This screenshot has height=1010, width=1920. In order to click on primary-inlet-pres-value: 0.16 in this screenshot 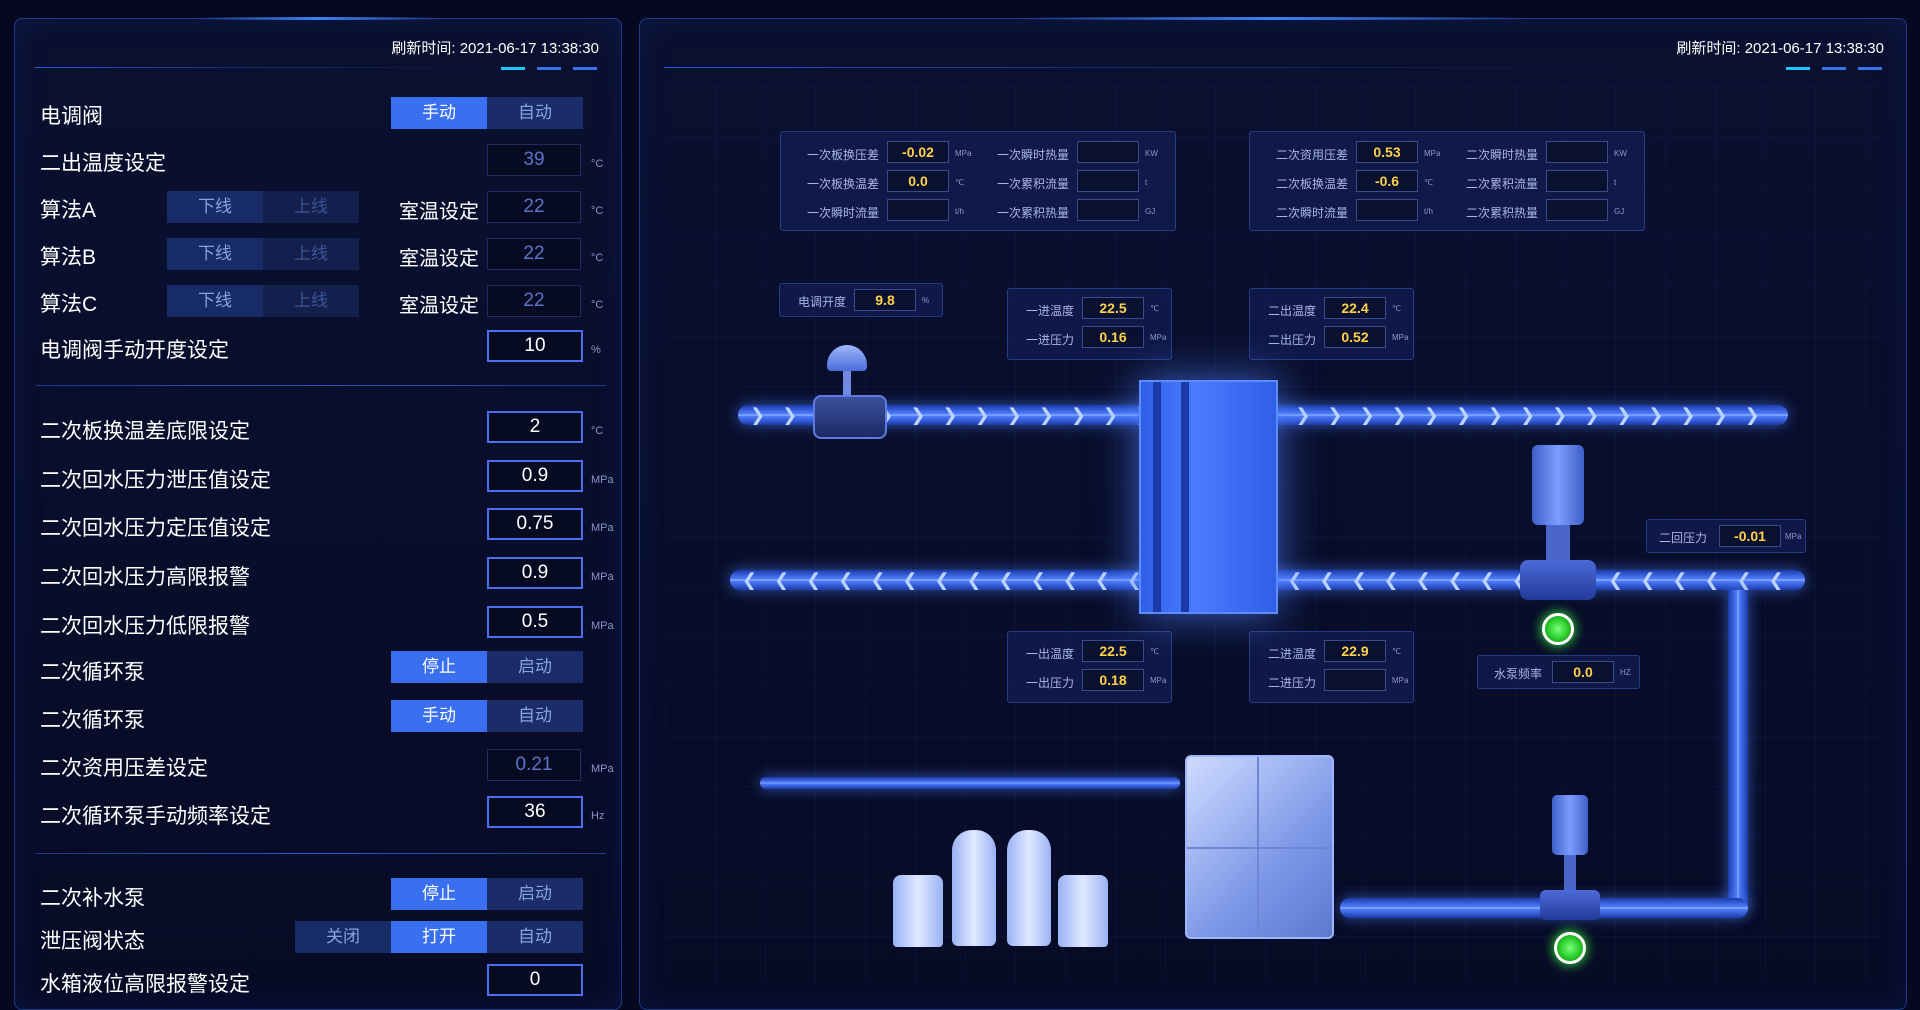, I will do `click(1113, 337)`.